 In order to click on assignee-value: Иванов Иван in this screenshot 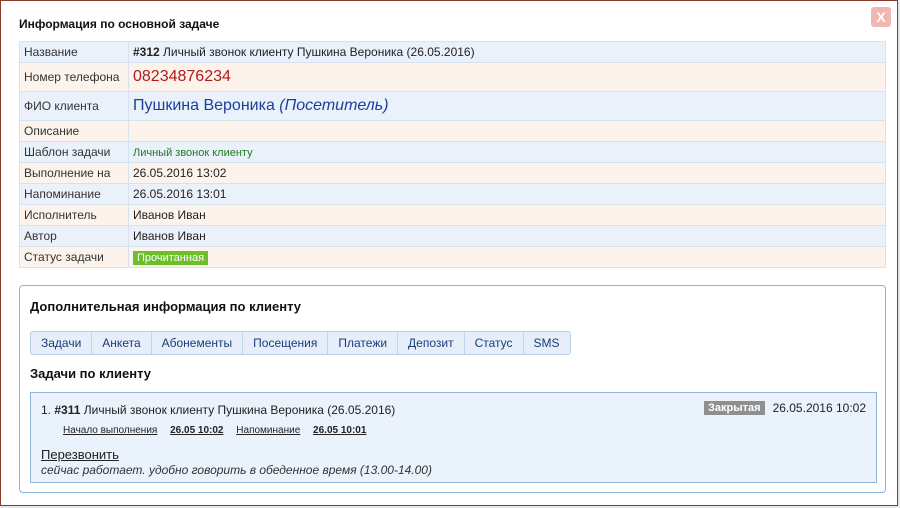, I will do `click(507, 215)`.